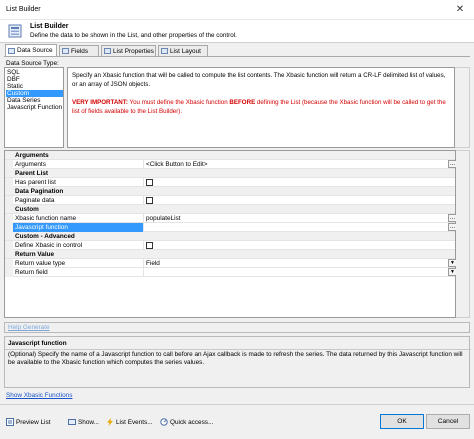 This screenshot has width=474, height=439. What do you see at coordinates (164, 422) in the screenshot?
I see `quick-access-icon` at bounding box center [164, 422].